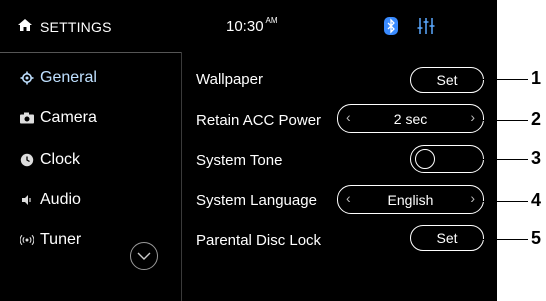 The image size is (546, 301). What do you see at coordinates (26, 200) in the screenshot?
I see `speaker-icon` at bounding box center [26, 200].